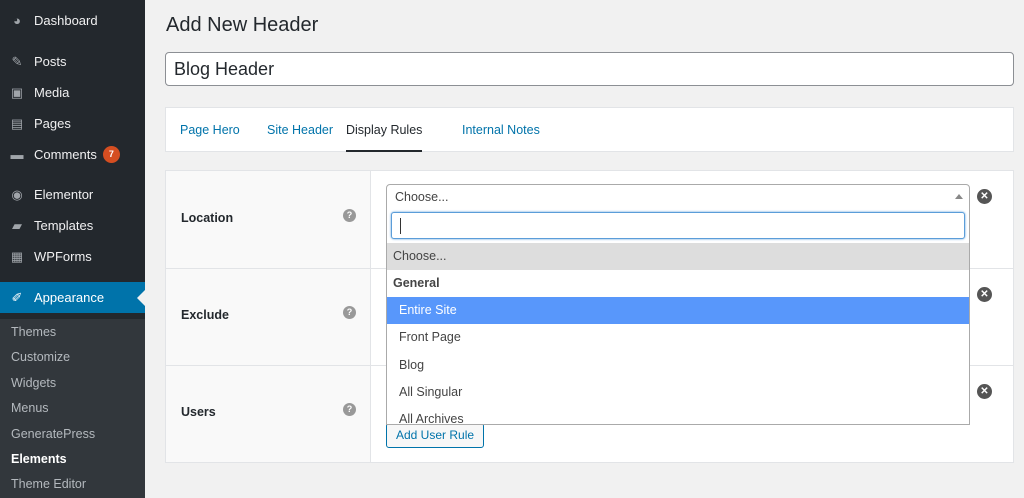 The image size is (1024, 498). Describe the element at coordinates (17, 225) in the screenshot. I see `folder-icon: ▰` at that location.